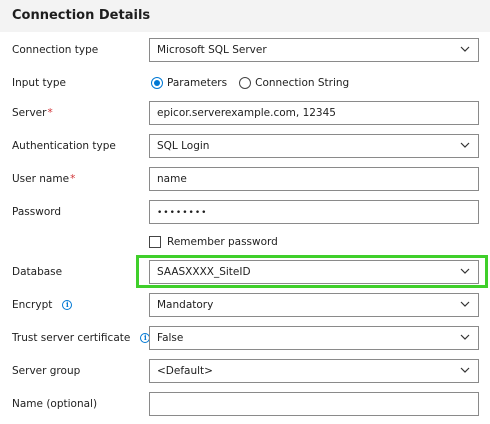 The image size is (490, 424). What do you see at coordinates (55, 50) in the screenshot?
I see `connection-type-label: Connection type` at bounding box center [55, 50].